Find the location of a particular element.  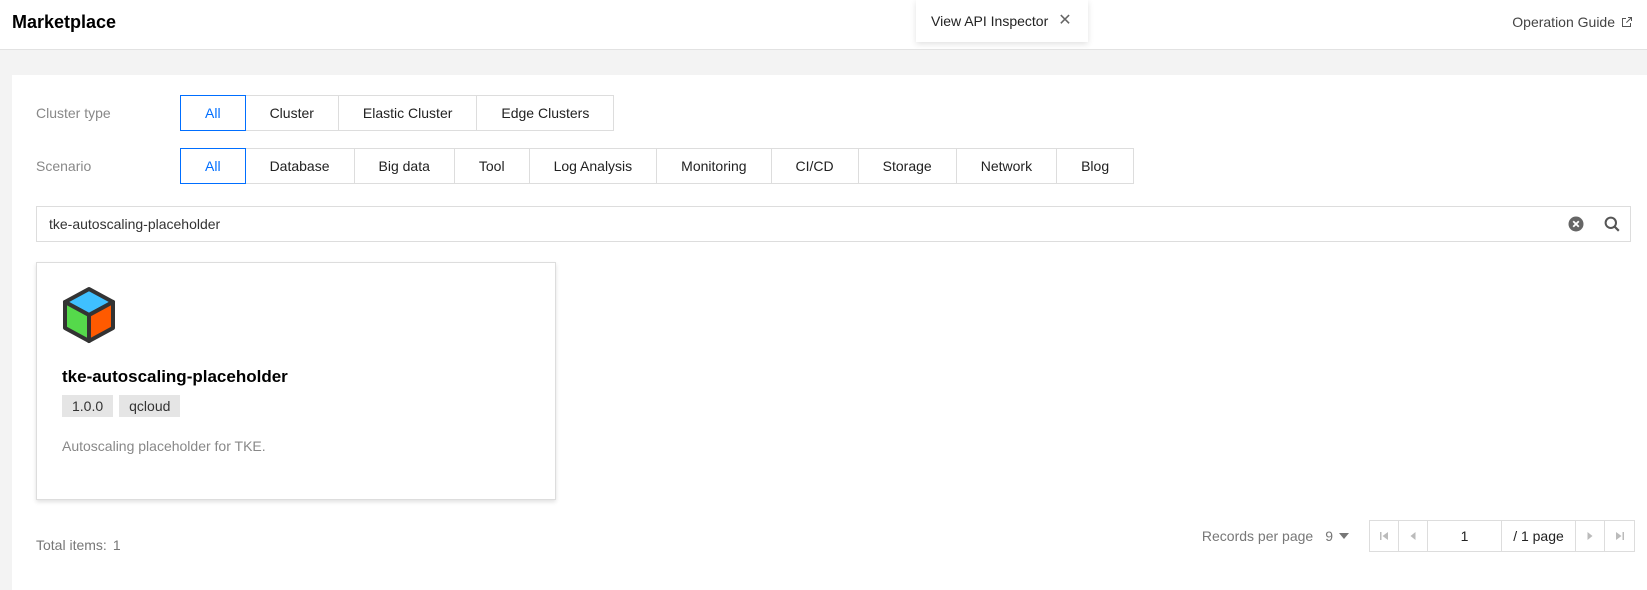

records-per-page-value: 9 is located at coordinates (1329, 536).